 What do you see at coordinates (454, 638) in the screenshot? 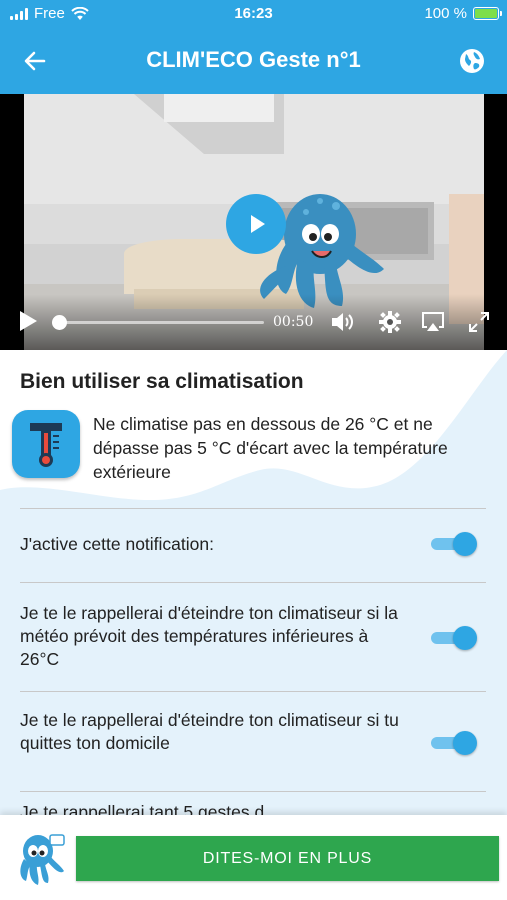
I see `weather-reminder-toggle` at bounding box center [454, 638].